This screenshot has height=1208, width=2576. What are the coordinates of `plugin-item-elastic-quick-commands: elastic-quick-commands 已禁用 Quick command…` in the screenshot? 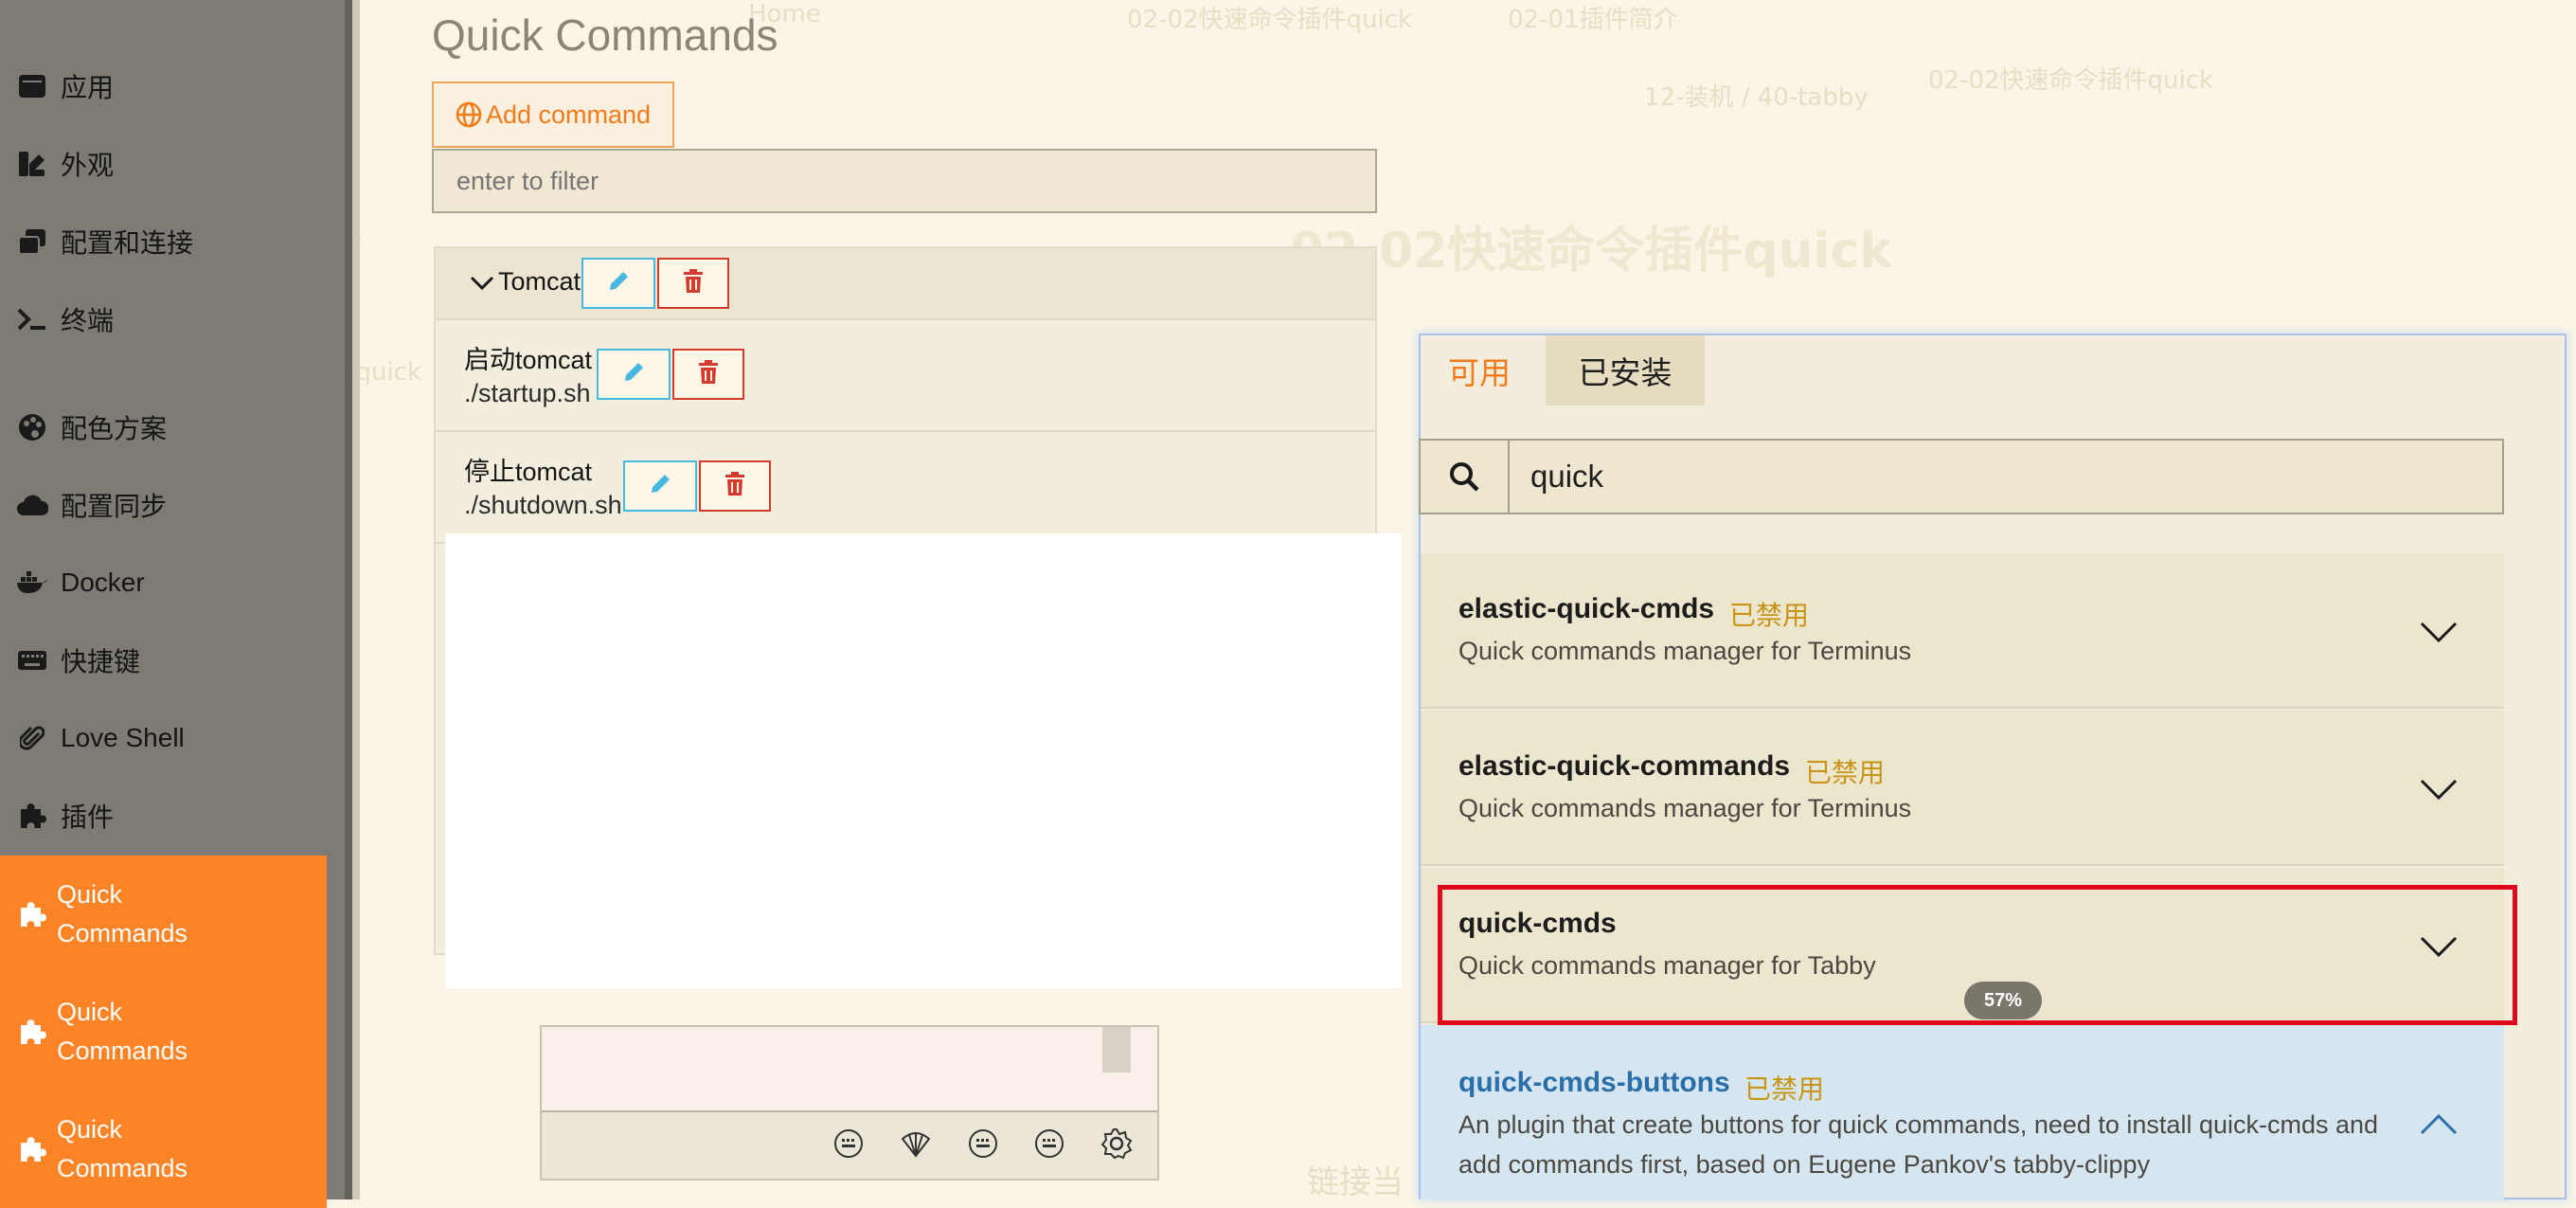 It's located at (1962, 788).